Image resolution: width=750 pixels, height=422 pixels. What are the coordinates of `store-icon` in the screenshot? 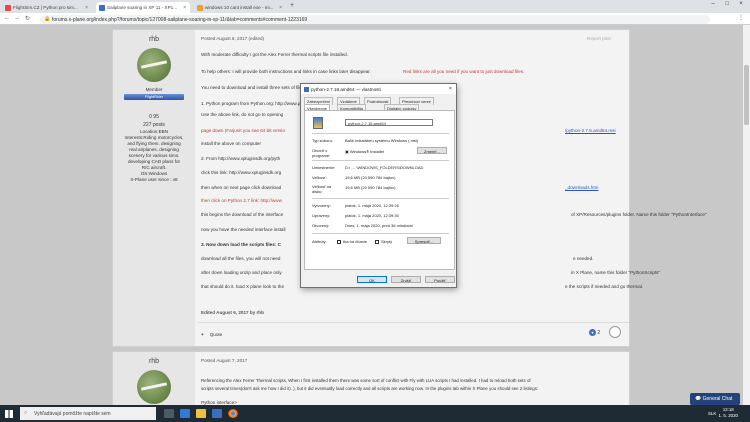 It's located at (217, 413).